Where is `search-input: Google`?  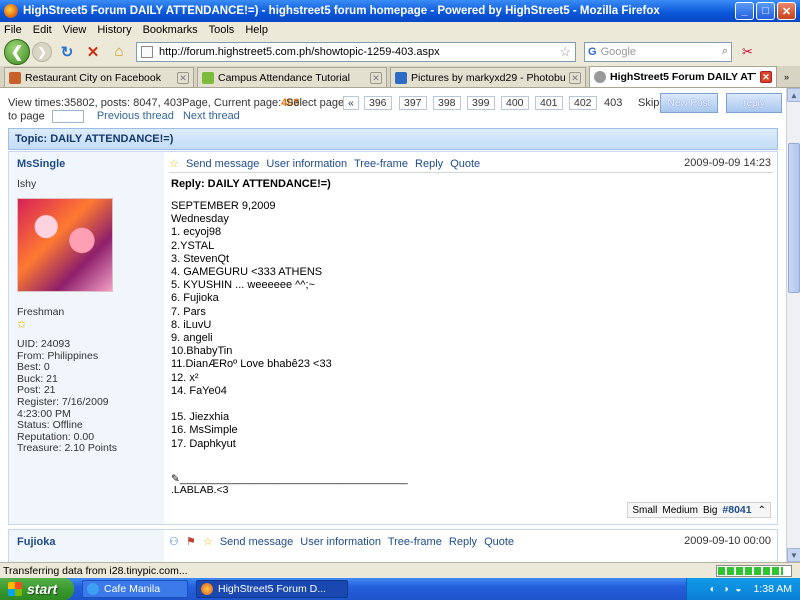
search-input: Google is located at coordinates (661, 52).